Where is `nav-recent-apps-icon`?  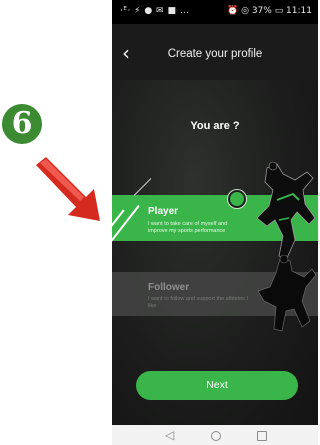
nav-recent-apps-icon is located at coordinates (262, 436).